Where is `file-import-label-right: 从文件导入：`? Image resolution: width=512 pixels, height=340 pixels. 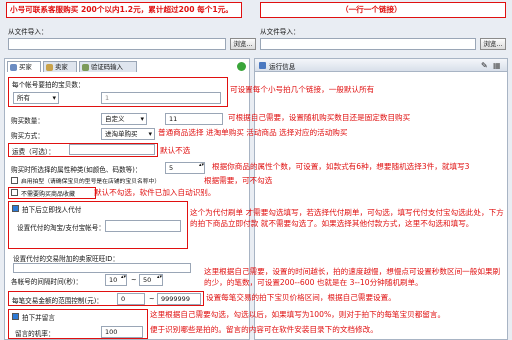
file-import-label-right: 从文件导入： is located at coordinates (280, 32).